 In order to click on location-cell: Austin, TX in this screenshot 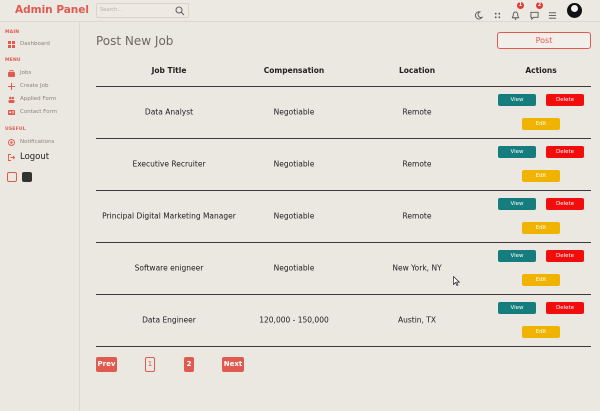, I will do `click(417, 320)`.